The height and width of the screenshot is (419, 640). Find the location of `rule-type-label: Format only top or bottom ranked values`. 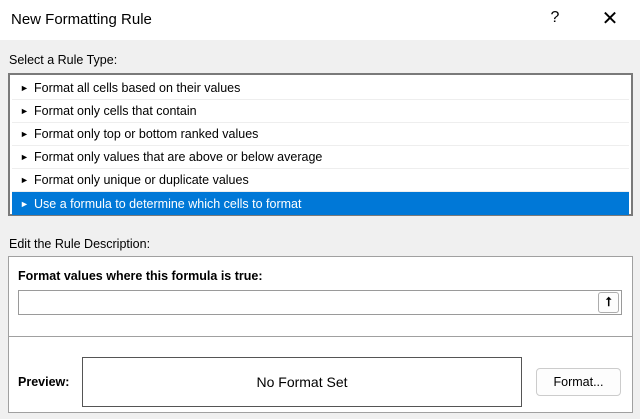

rule-type-label: Format only top or bottom ranked values is located at coordinates (146, 134).